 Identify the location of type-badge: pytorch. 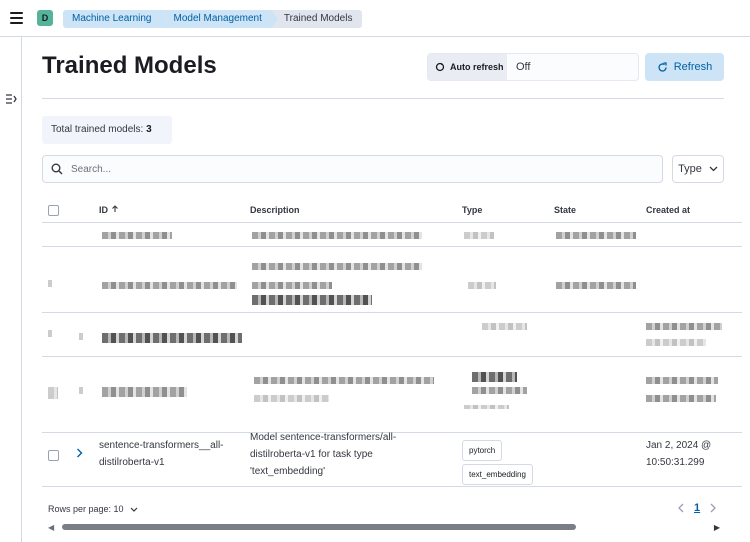
(482, 450).